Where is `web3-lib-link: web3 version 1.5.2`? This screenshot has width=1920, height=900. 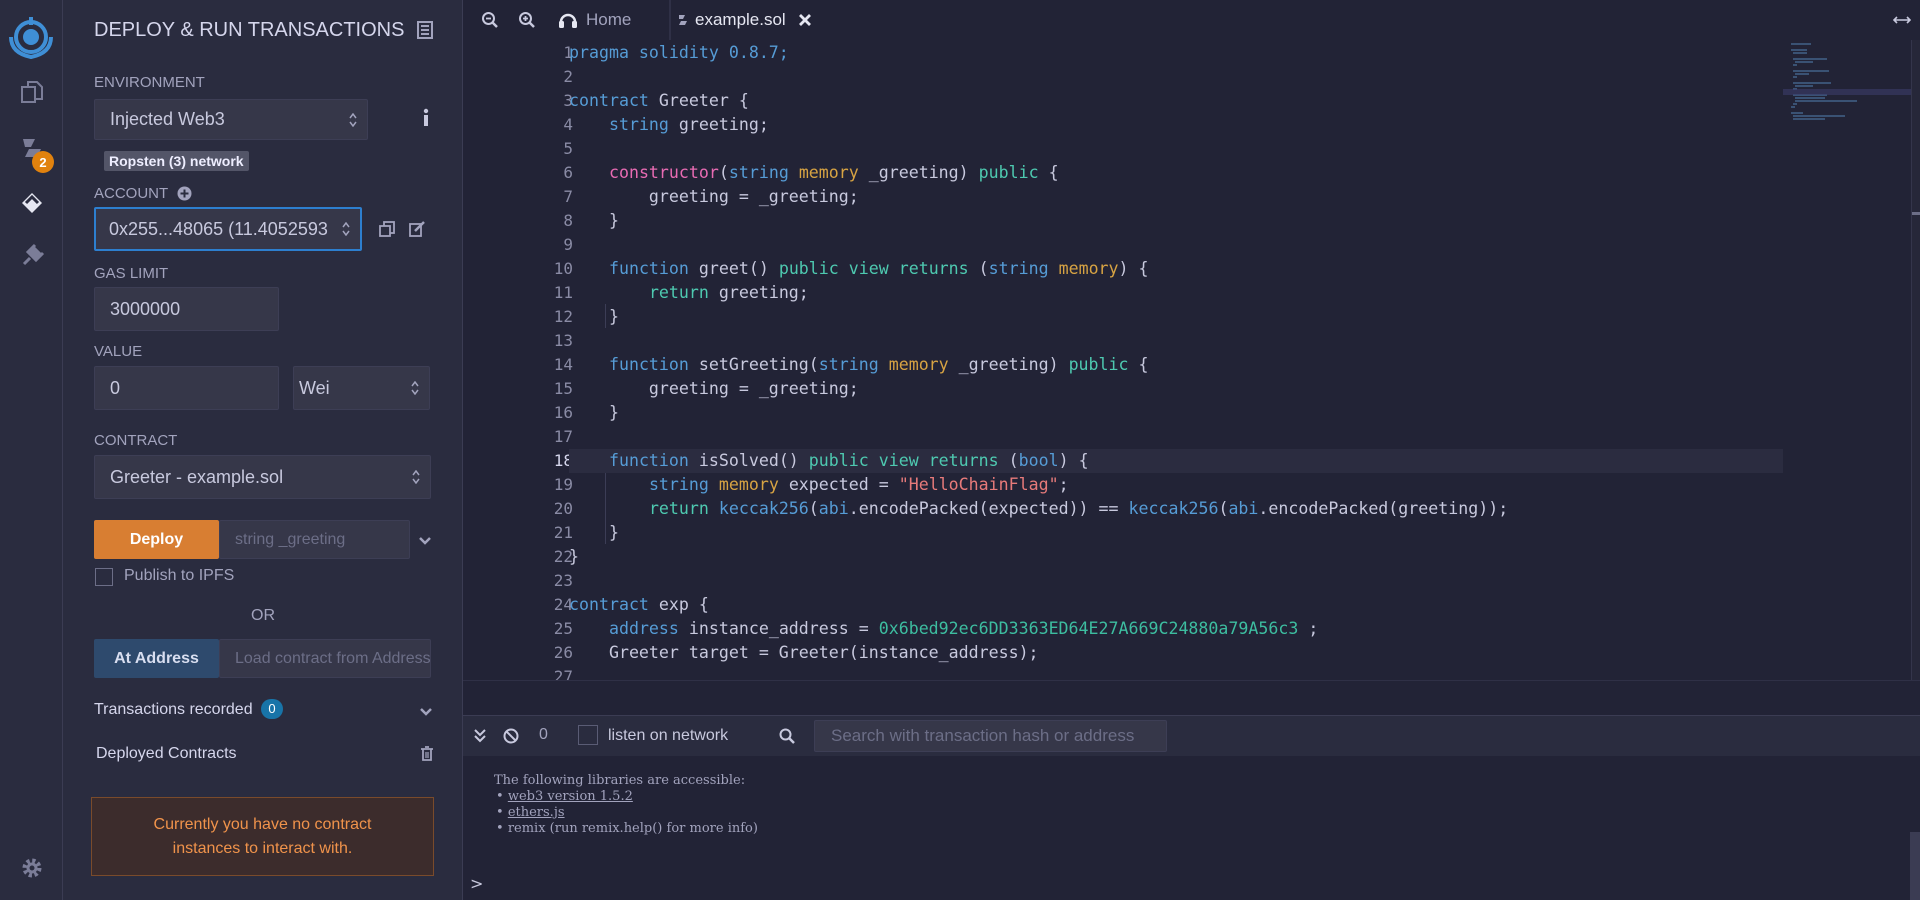 web3-lib-link: web3 version 1.5.2 is located at coordinates (570, 796).